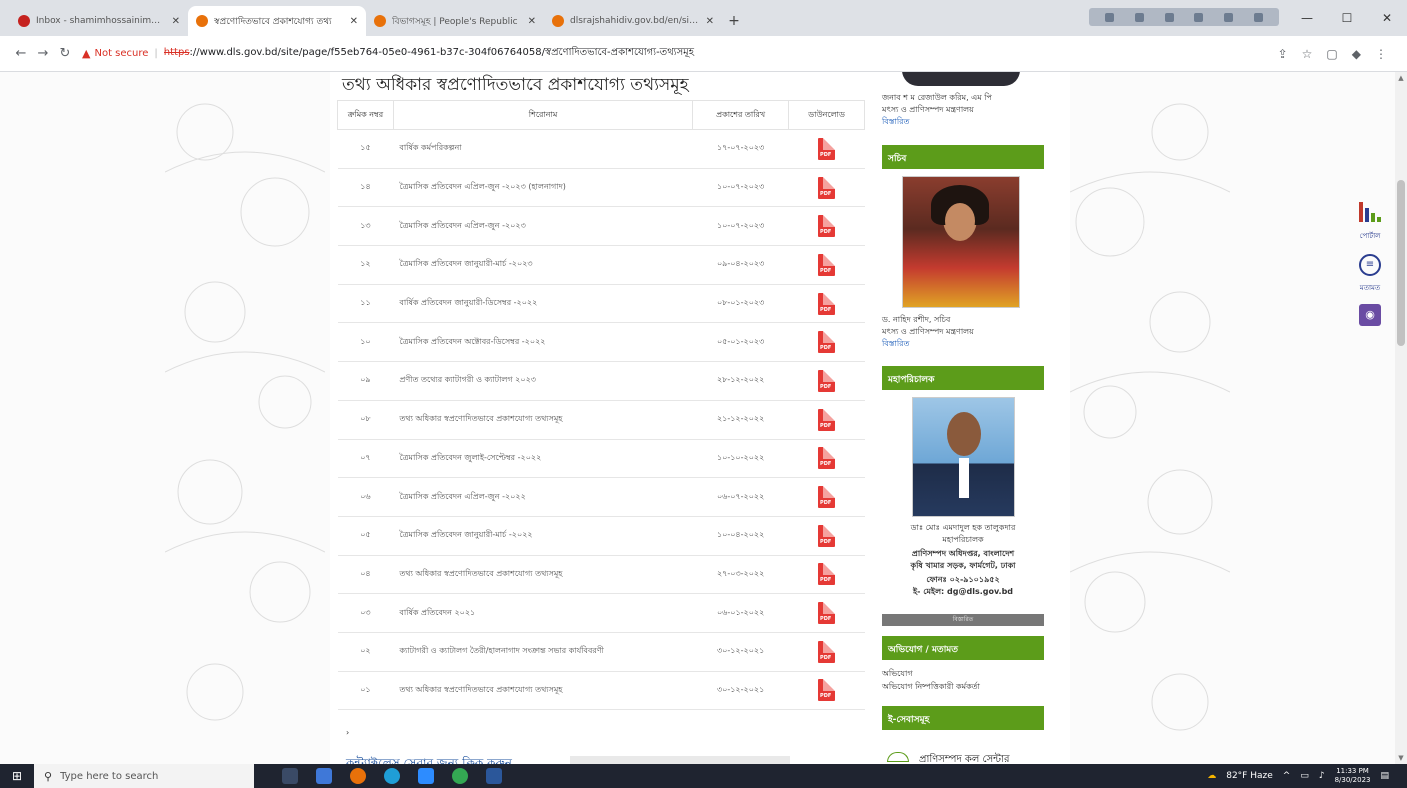  I want to click on task-view-icon, so click(290, 776).